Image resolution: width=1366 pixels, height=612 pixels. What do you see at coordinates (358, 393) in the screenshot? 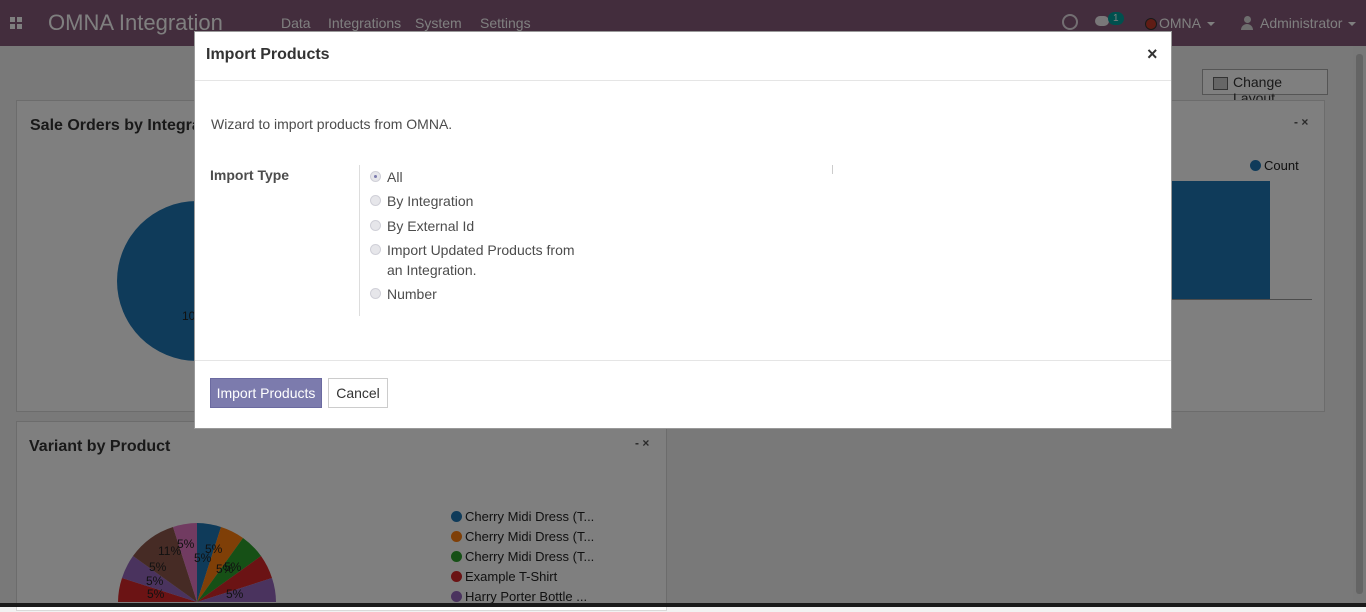
I see `cancel-button: Cancel` at bounding box center [358, 393].